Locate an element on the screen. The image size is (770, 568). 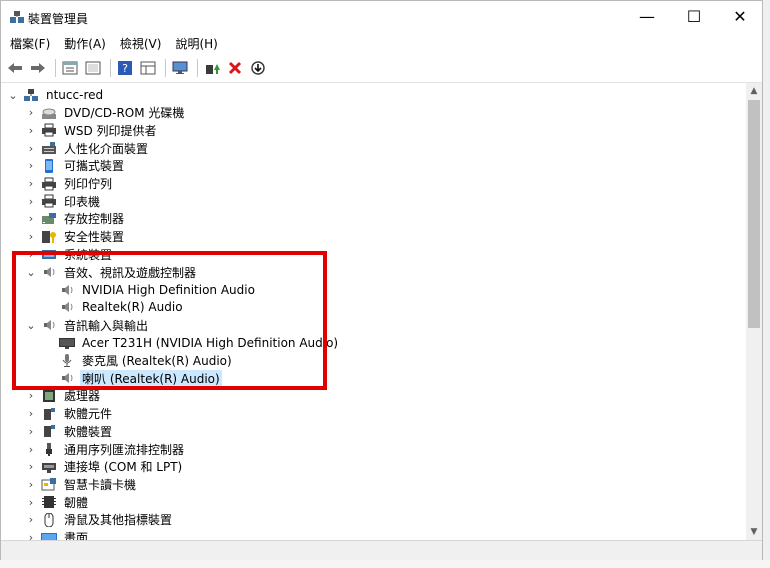
tree-node-label: 韌體 is located at coordinates (76, 502).